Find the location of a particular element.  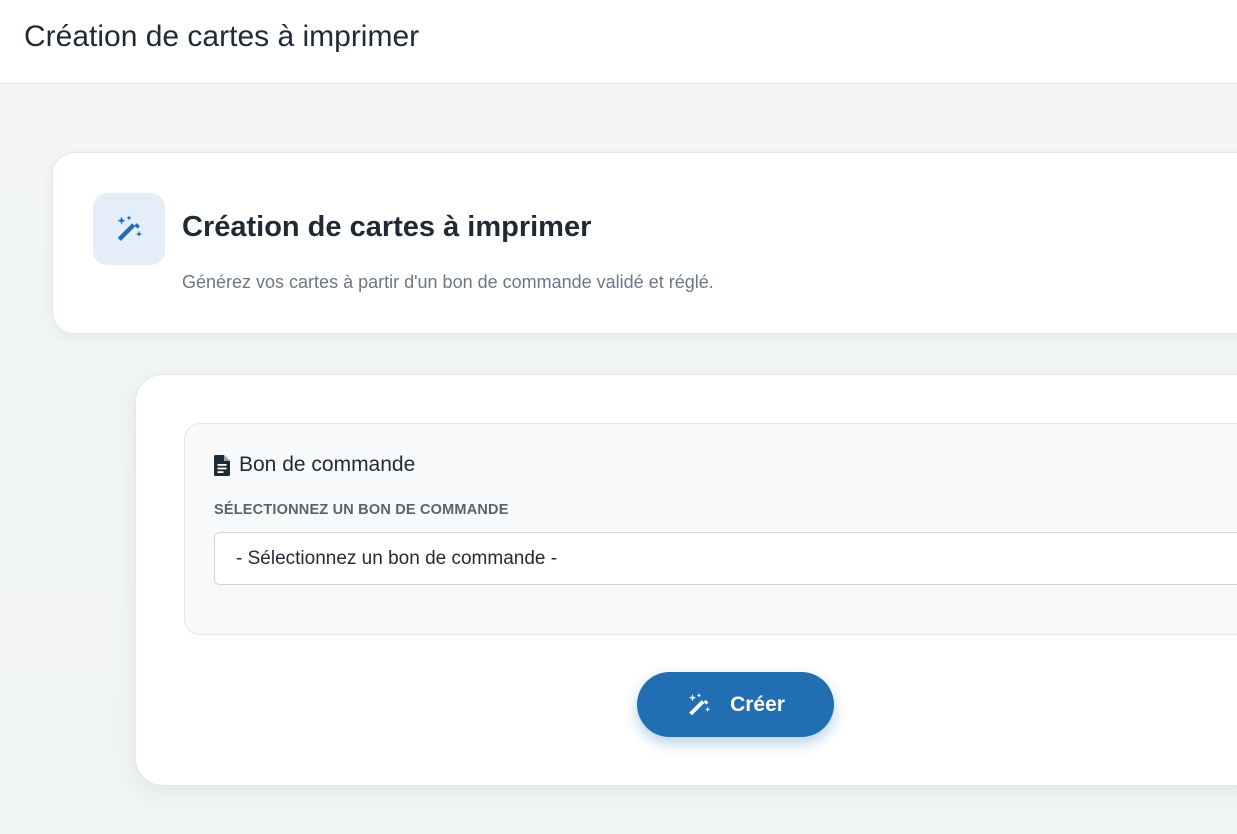

create-button: Créer is located at coordinates (735, 704).